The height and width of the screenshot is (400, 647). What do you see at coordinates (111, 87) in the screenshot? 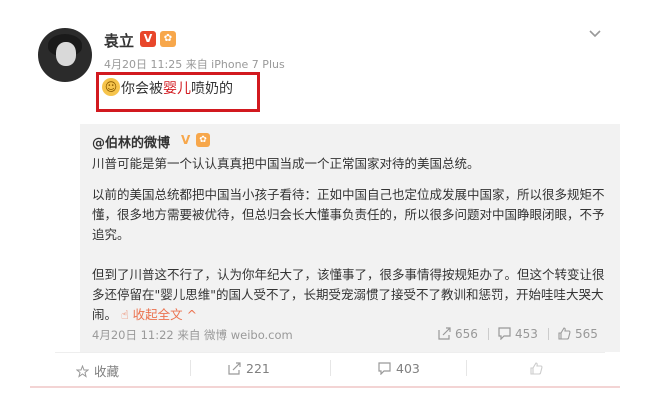
I see `smirk-emoji-icon: ☺` at bounding box center [111, 87].